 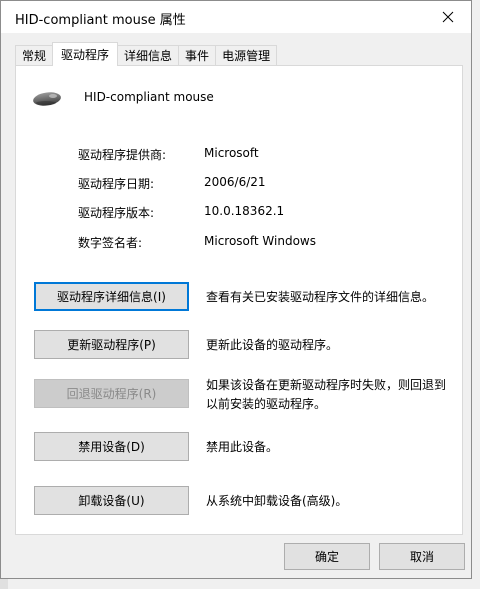 What do you see at coordinates (326, 394) in the screenshot?
I see `roll-back-driver-description: 如果该设备在更新驱动程序时失败，则回退到以前安装的驱动程序。` at bounding box center [326, 394].